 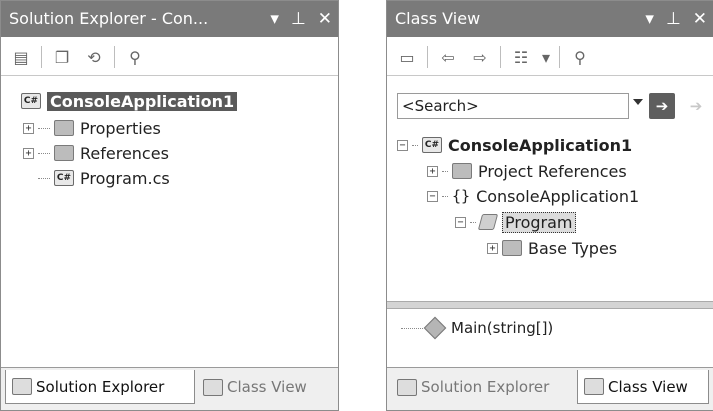 I want to click on tree-item-label: Base Types, so click(x=573, y=248).